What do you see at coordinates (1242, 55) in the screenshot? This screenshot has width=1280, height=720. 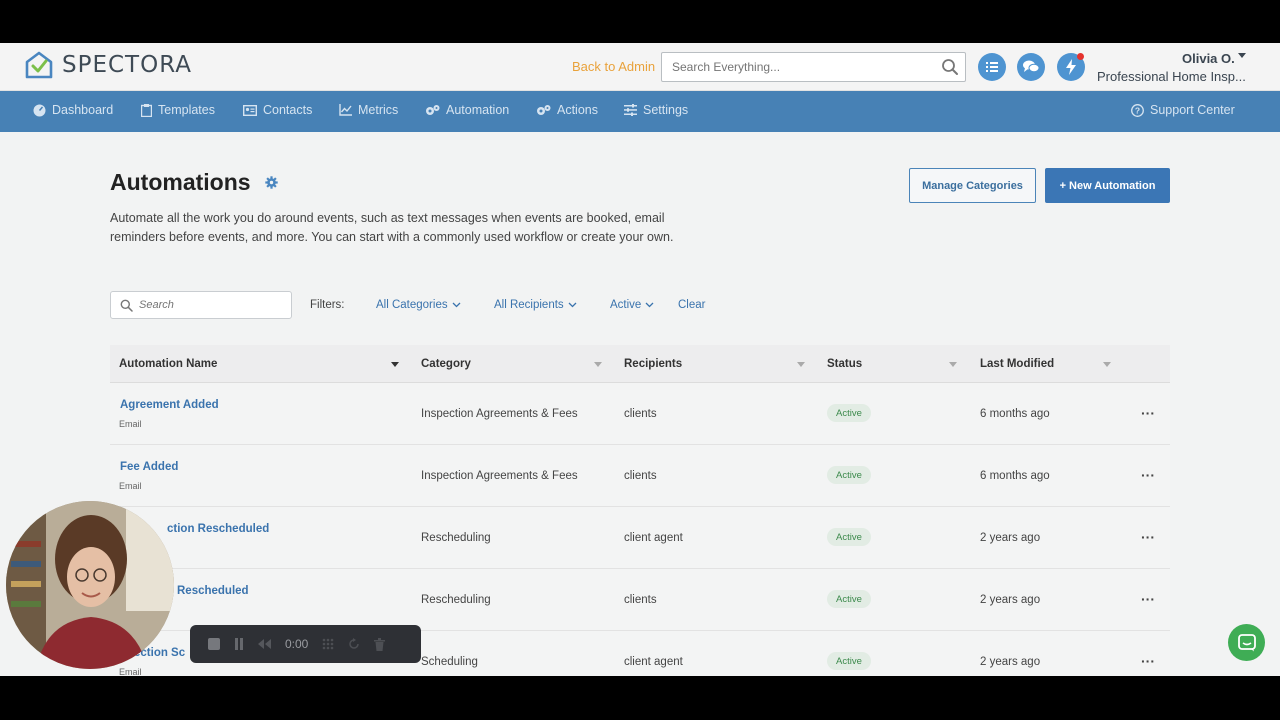 I see `user-menu-caret-icon` at bounding box center [1242, 55].